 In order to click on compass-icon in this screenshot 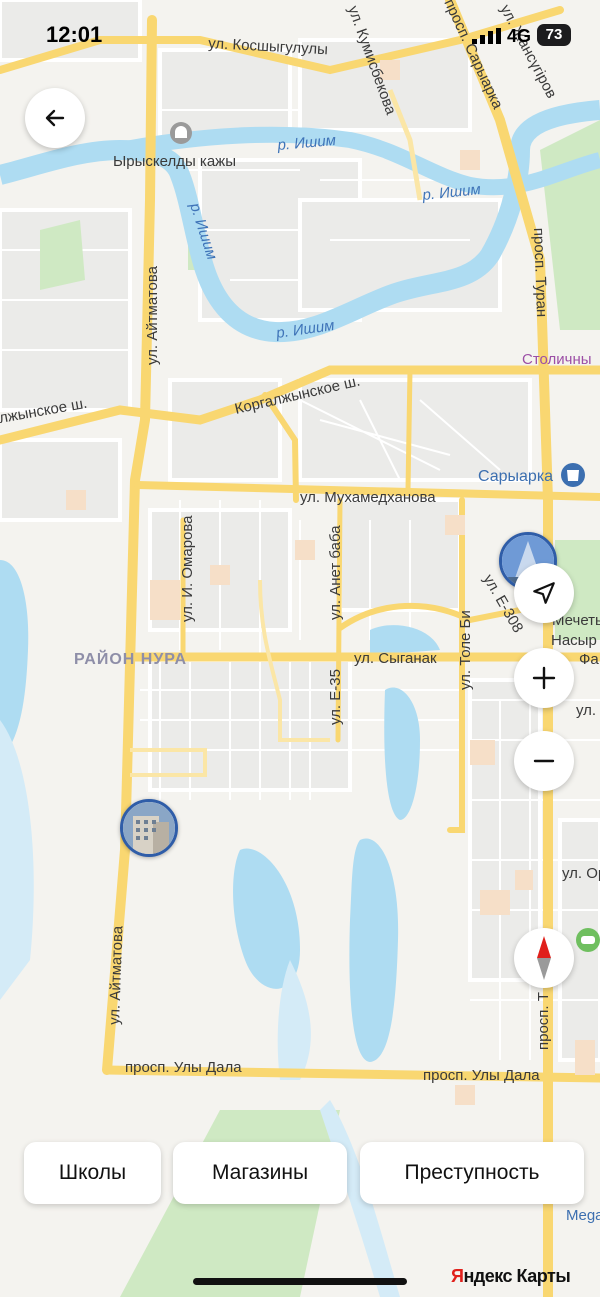, I will do `click(544, 958)`.